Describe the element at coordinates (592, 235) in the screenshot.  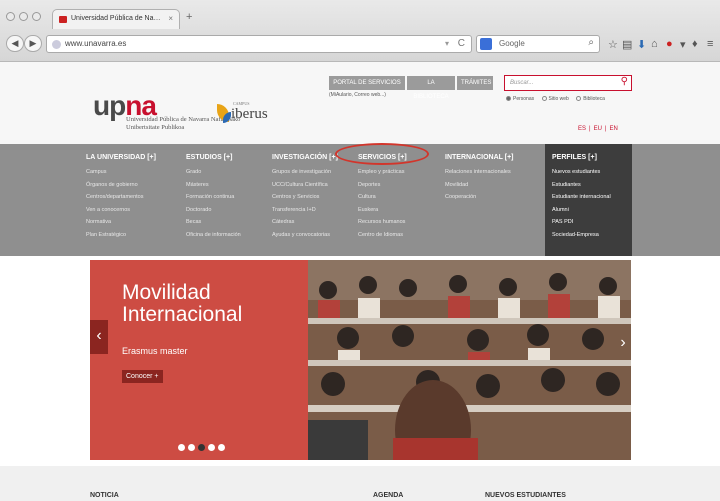
I see `menu-item: Sociedad-Empresa` at that location.